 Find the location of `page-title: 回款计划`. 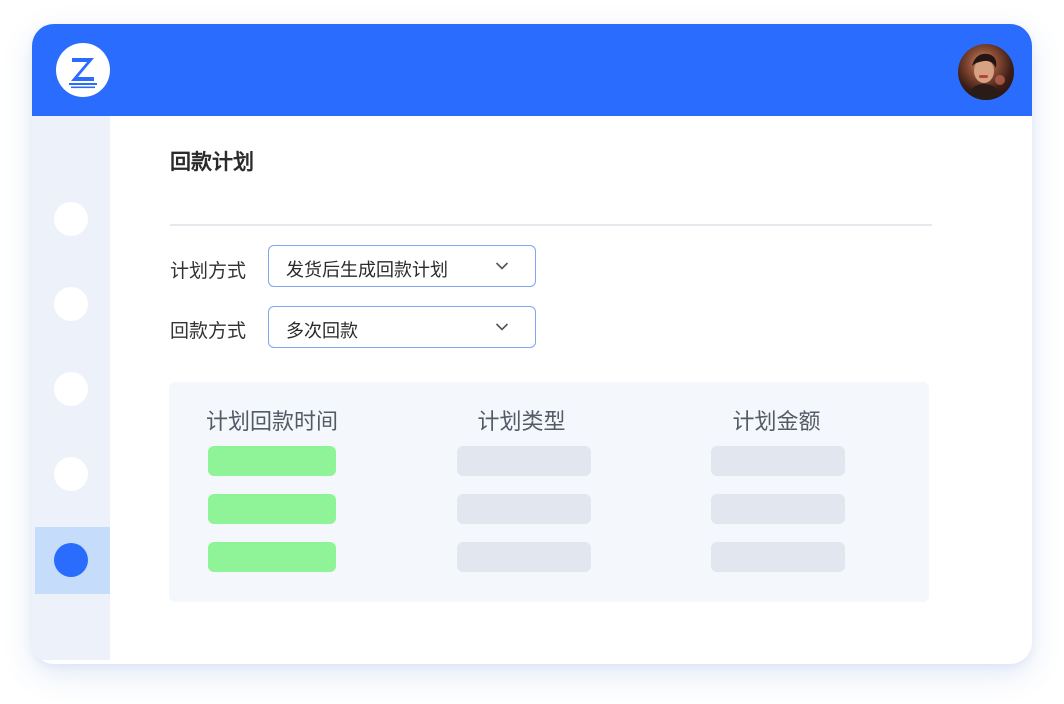

page-title: 回款计划 is located at coordinates (212, 162).